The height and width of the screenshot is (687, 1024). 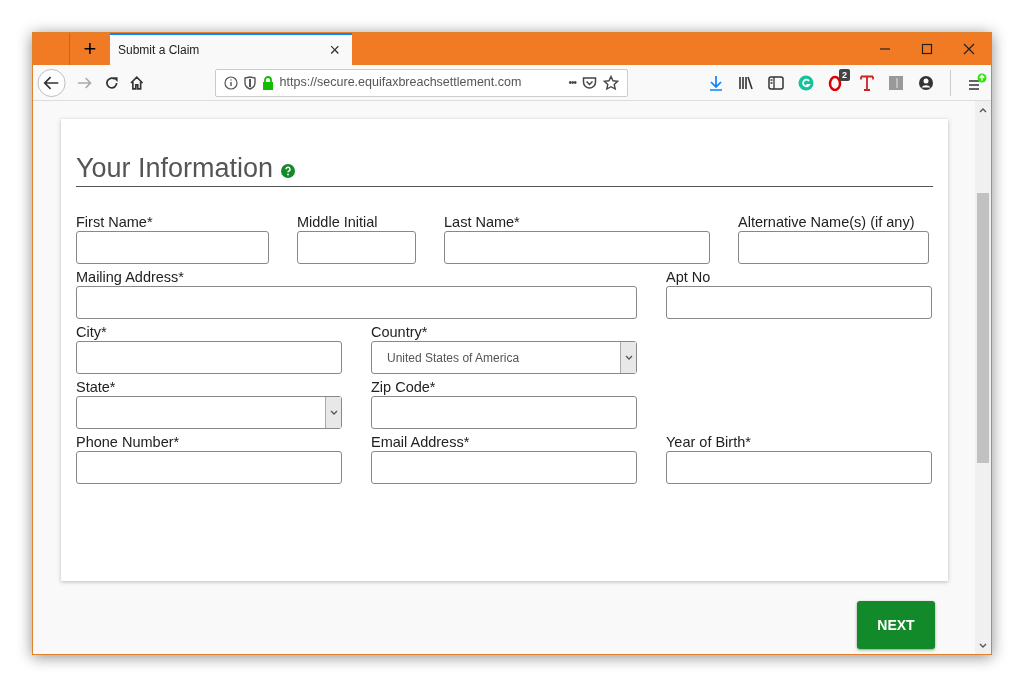 I want to click on field-label: Middle Initial, so click(x=338, y=222).